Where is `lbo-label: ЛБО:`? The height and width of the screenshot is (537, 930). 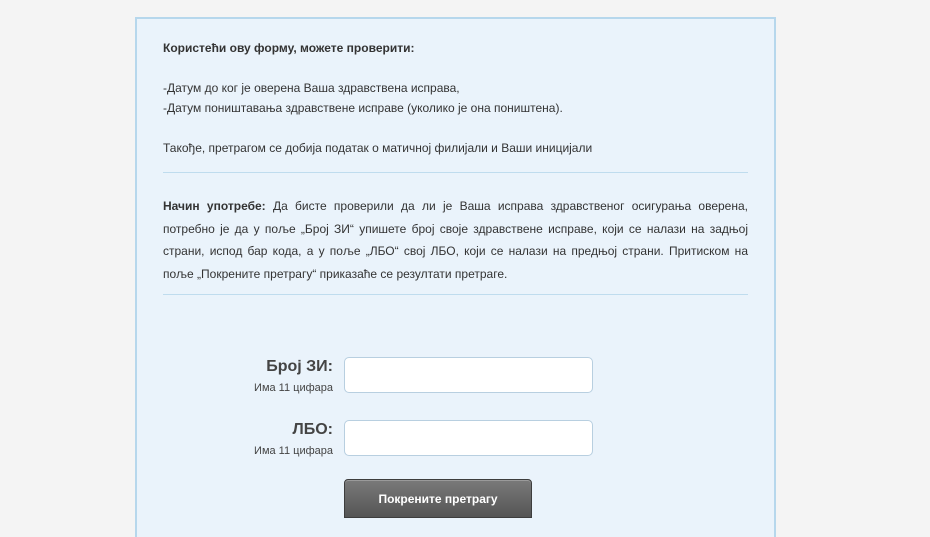
lbo-label: ЛБО: is located at coordinates (313, 429).